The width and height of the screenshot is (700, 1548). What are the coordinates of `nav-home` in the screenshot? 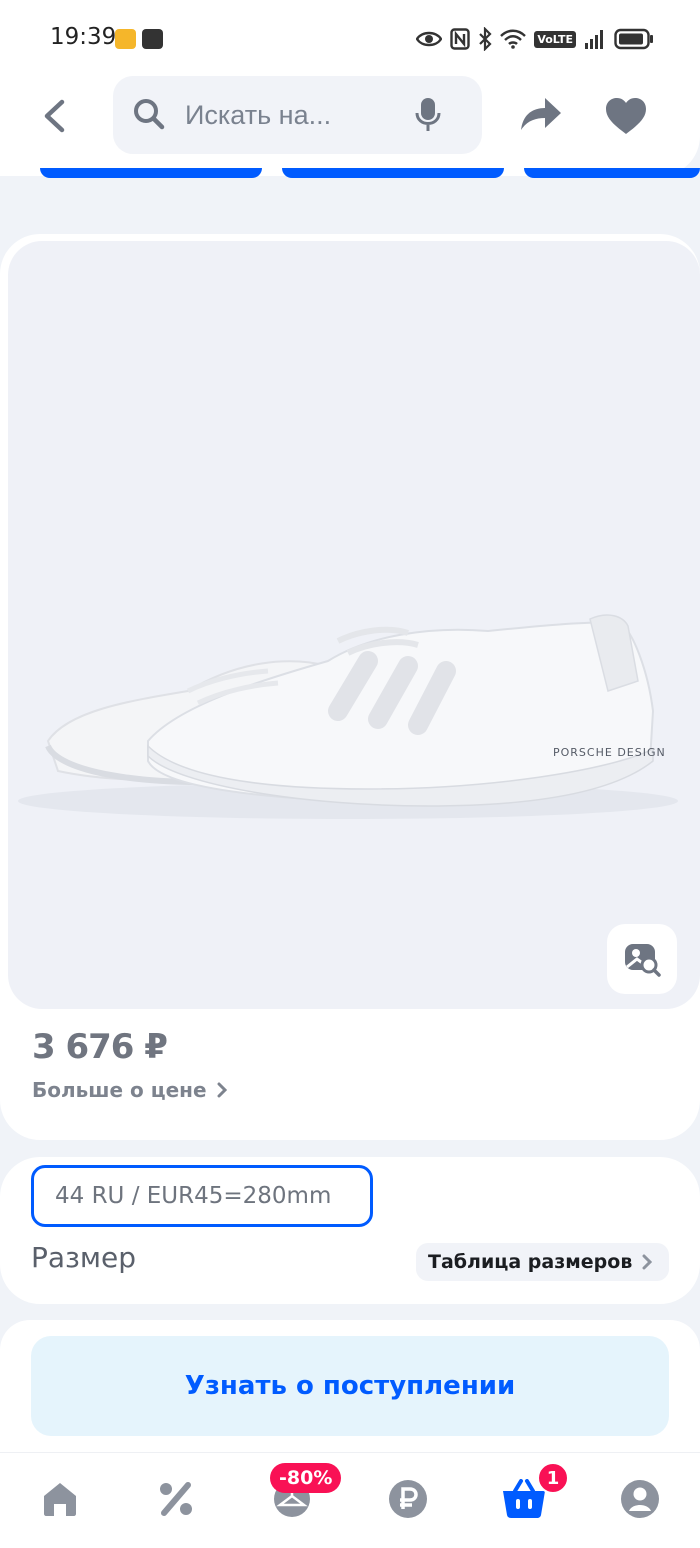 It's located at (60, 1499).